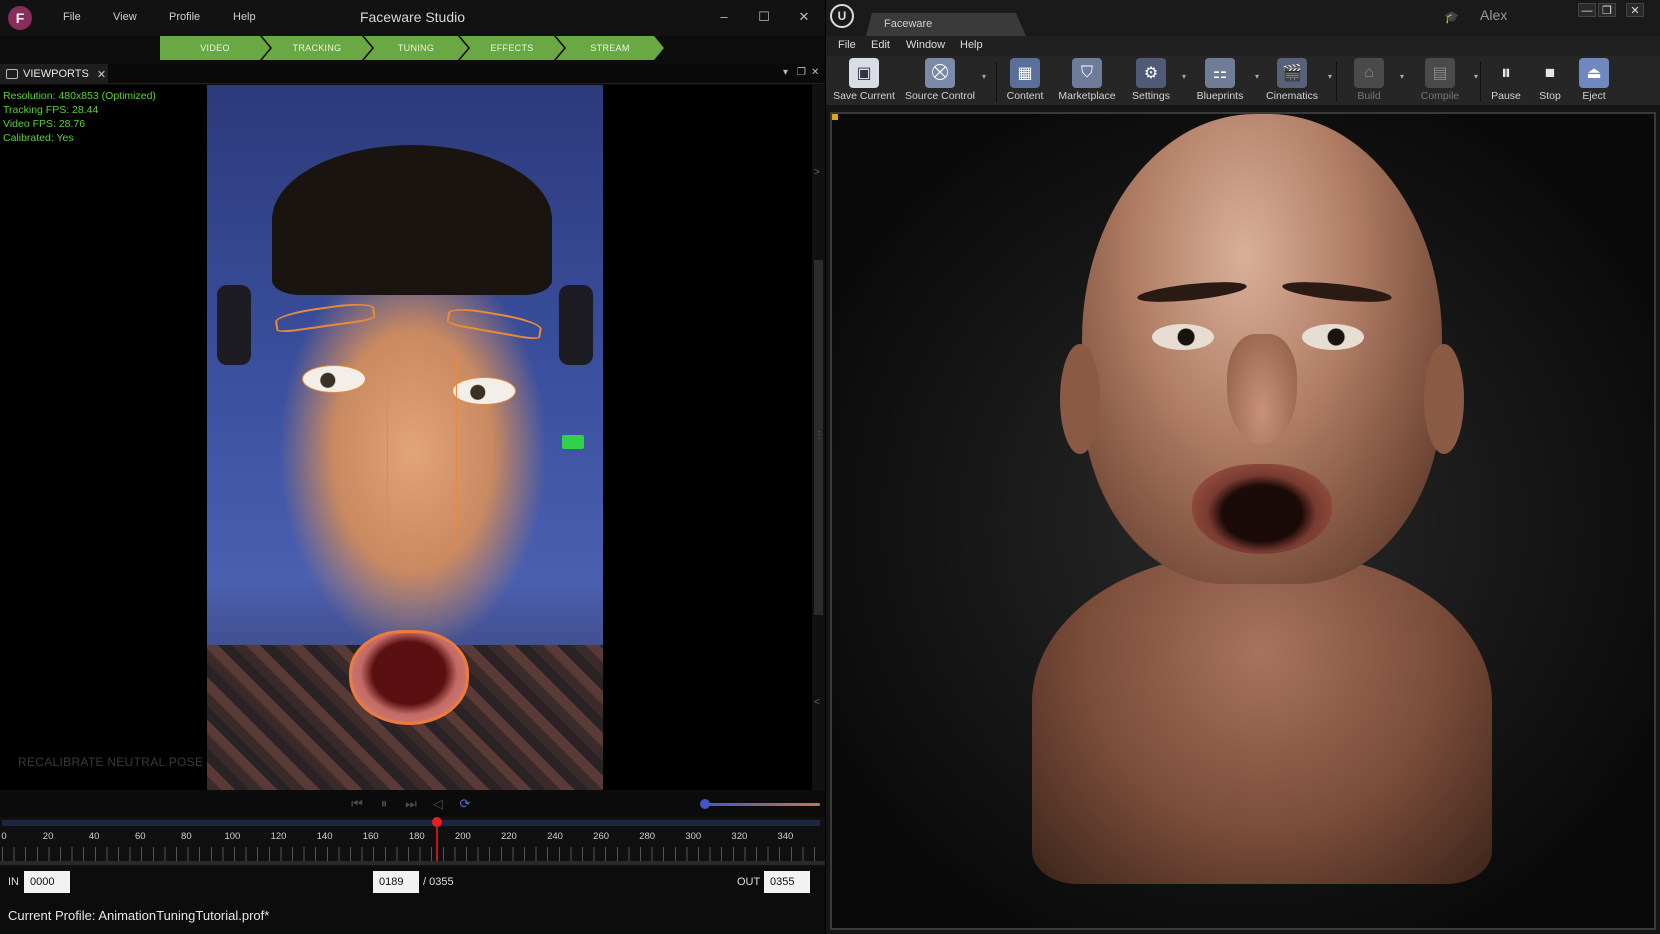 This screenshot has width=1660, height=934. What do you see at coordinates (412, 74) in the screenshot?
I see `panel-tab-bar: VIEWPORTS ✕ ▾ ❐ ✕` at bounding box center [412, 74].